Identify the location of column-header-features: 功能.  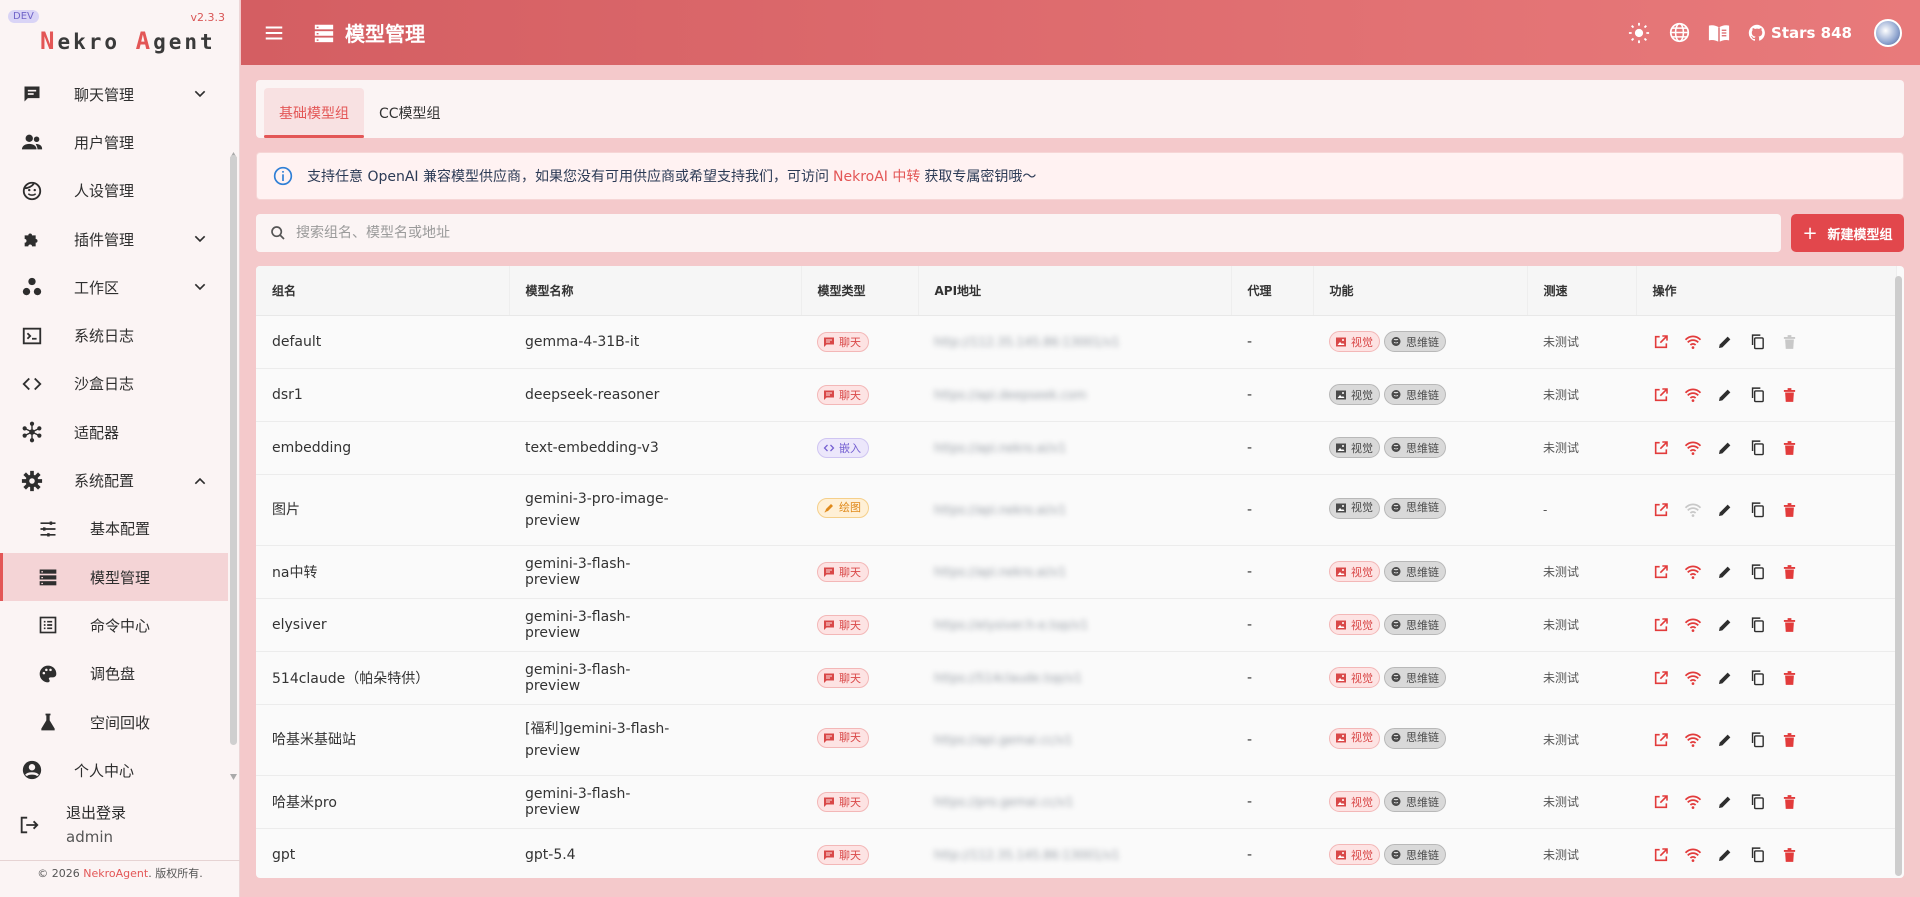
(1420, 291).